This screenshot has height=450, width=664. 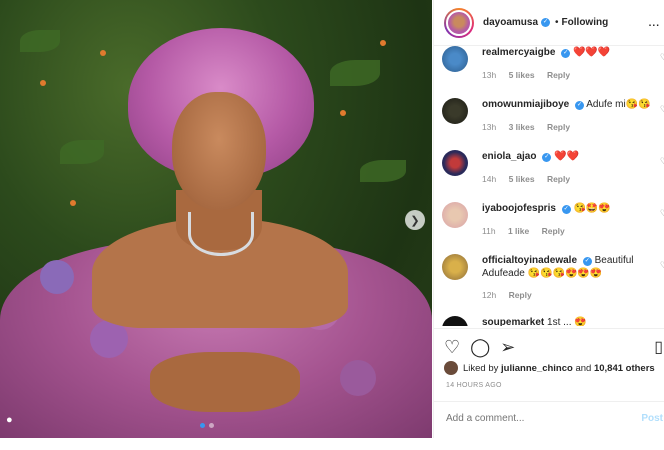 I want to click on liked-by-and: and, so click(x=583, y=368).